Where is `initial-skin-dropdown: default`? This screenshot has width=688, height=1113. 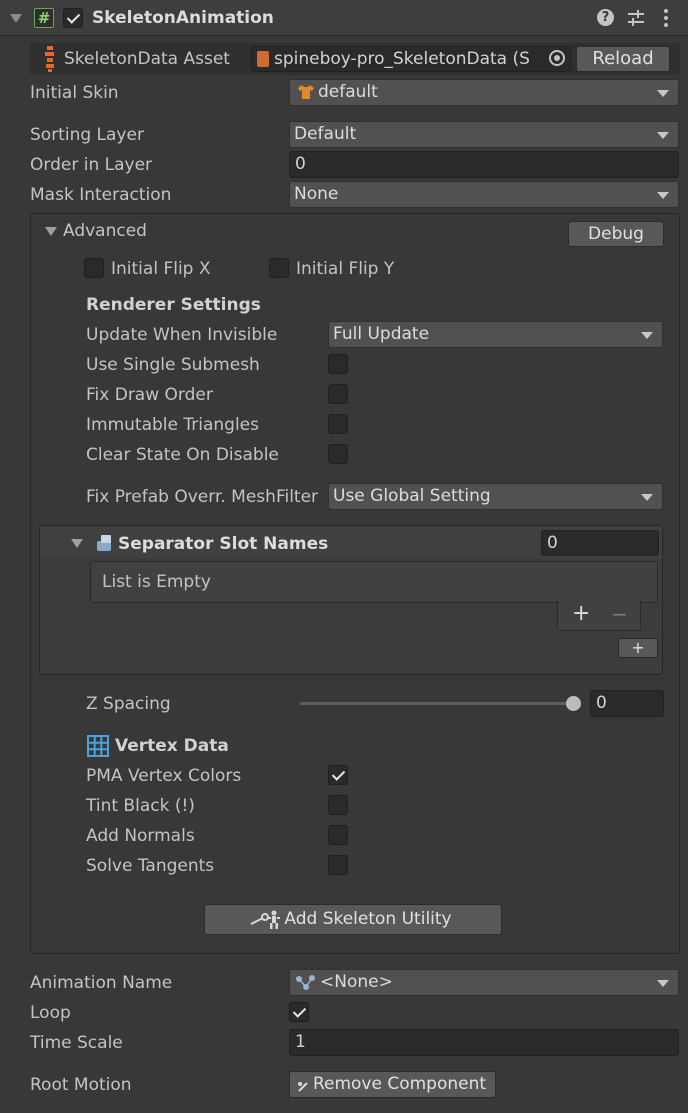 initial-skin-dropdown: default is located at coordinates (484, 92).